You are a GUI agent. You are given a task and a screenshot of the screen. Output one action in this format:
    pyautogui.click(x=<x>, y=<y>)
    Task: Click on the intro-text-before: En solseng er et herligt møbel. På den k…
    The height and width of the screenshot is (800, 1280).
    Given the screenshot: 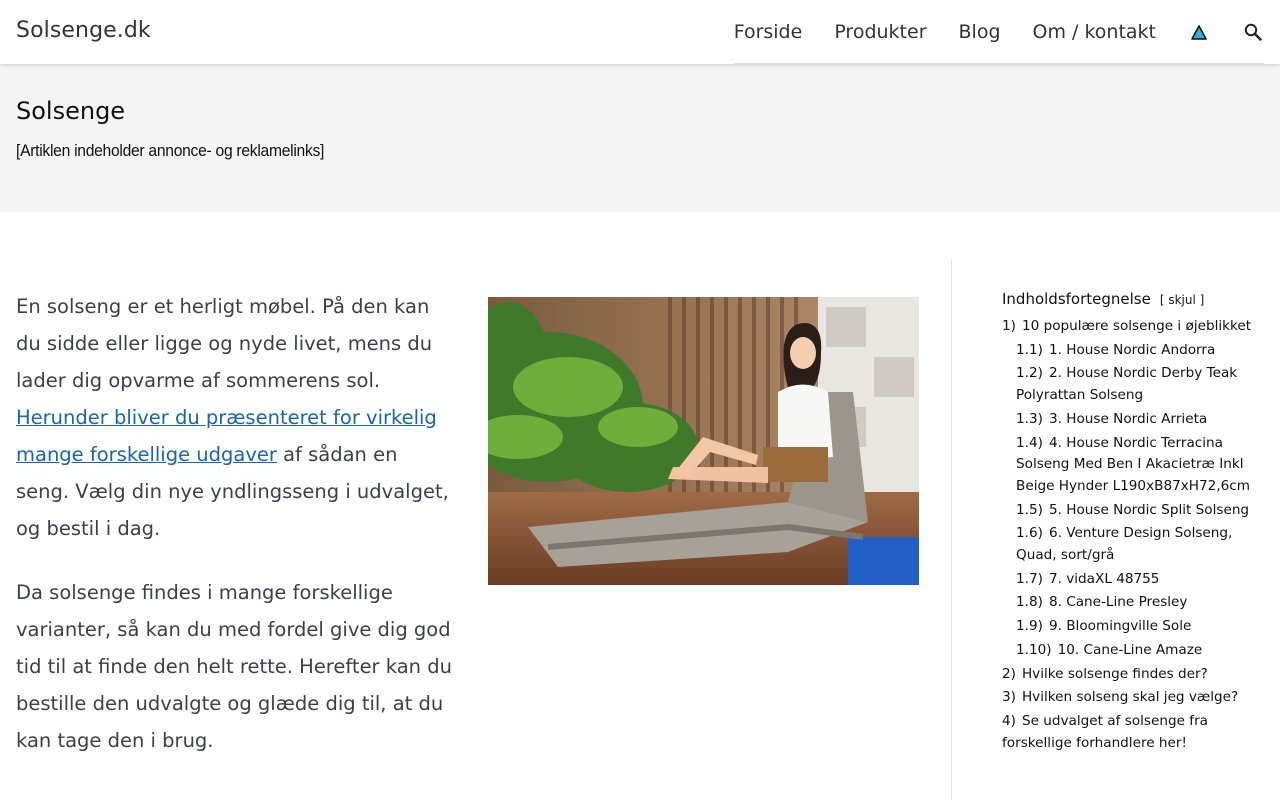 What is the action you would take?
    pyautogui.click(x=224, y=343)
    